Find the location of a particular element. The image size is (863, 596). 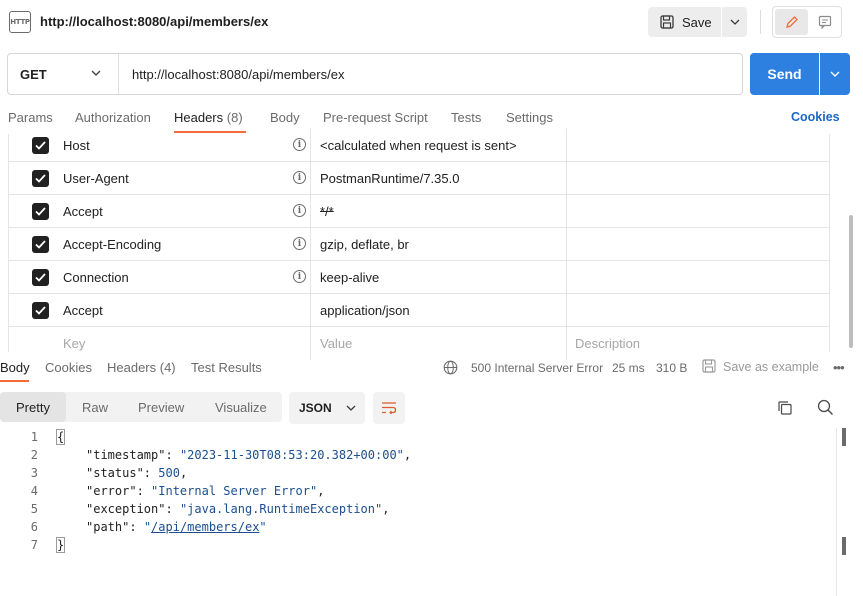

tab-headers: Headers (8) is located at coordinates (208, 117).